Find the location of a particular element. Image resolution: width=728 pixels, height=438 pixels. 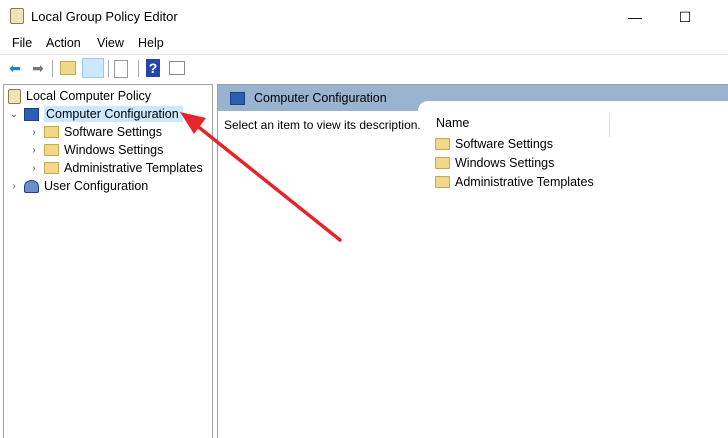

annotation-arrow is located at coordinates (261, 177).